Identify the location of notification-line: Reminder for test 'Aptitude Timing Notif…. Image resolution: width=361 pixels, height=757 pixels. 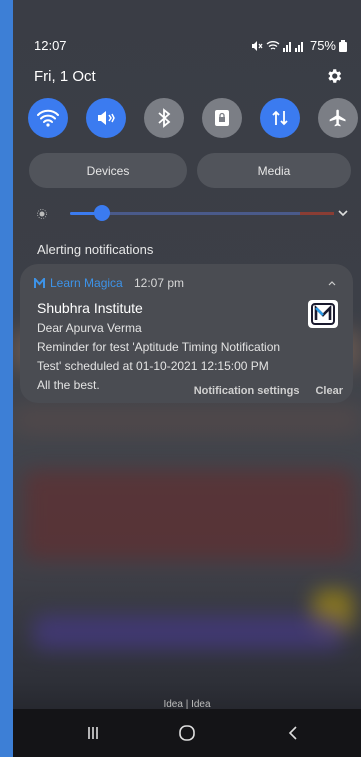
(159, 347).